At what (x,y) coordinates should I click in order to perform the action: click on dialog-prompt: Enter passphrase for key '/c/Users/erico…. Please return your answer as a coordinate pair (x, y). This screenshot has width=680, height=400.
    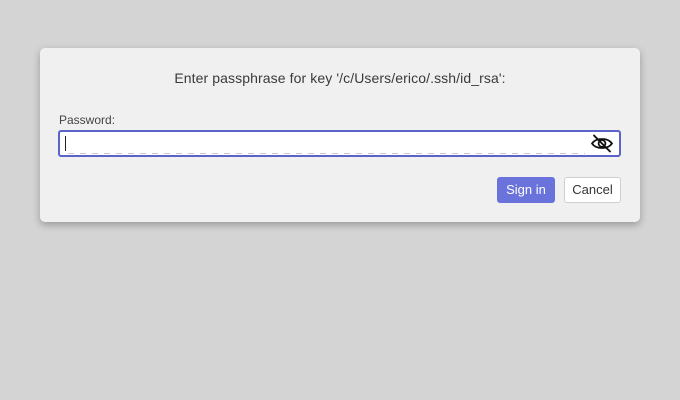
    Looking at the image, I should click on (340, 78).